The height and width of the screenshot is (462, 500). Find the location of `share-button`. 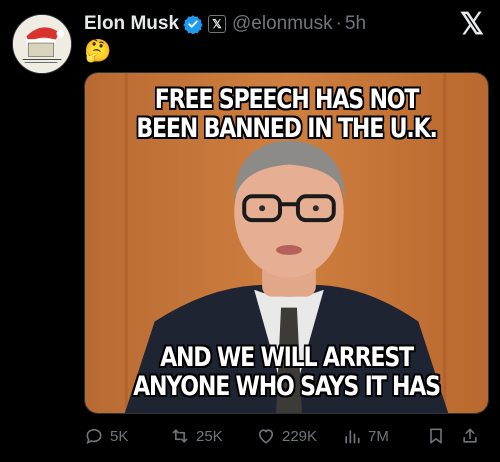

share-button is located at coordinates (473, 436).